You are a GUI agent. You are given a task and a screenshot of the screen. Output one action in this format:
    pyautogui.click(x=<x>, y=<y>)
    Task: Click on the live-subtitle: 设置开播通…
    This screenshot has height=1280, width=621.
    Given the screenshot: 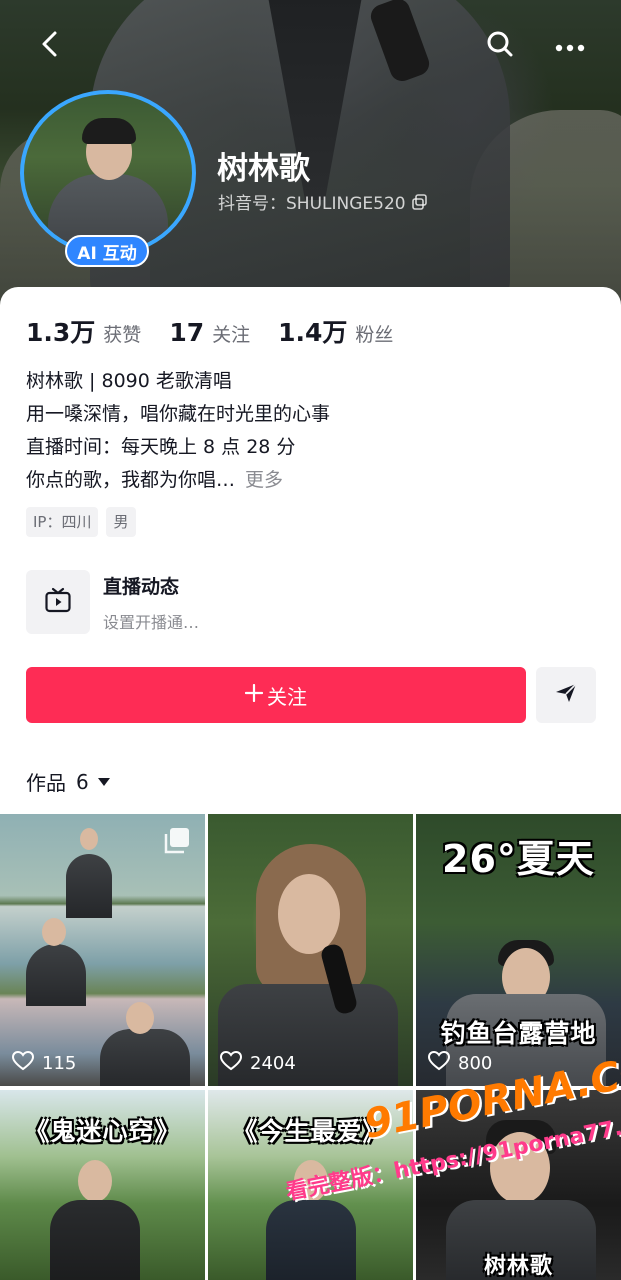 What is the action you would take?
    pyautogui.click(x=151, y=622)
    